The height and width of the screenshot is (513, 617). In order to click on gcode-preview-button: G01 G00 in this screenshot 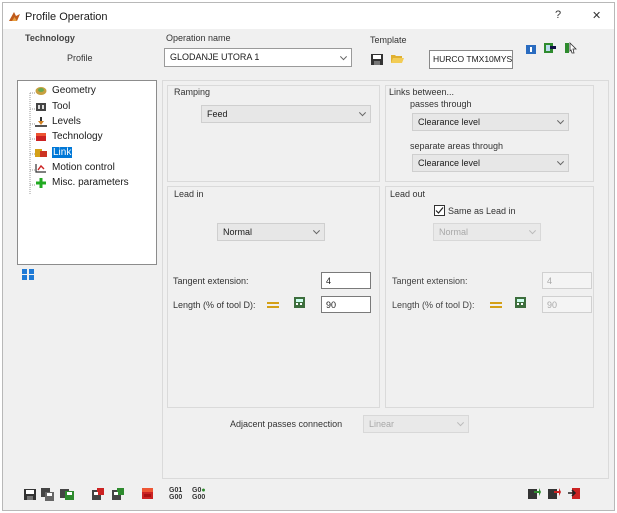, I will do `click(175, 494)`.